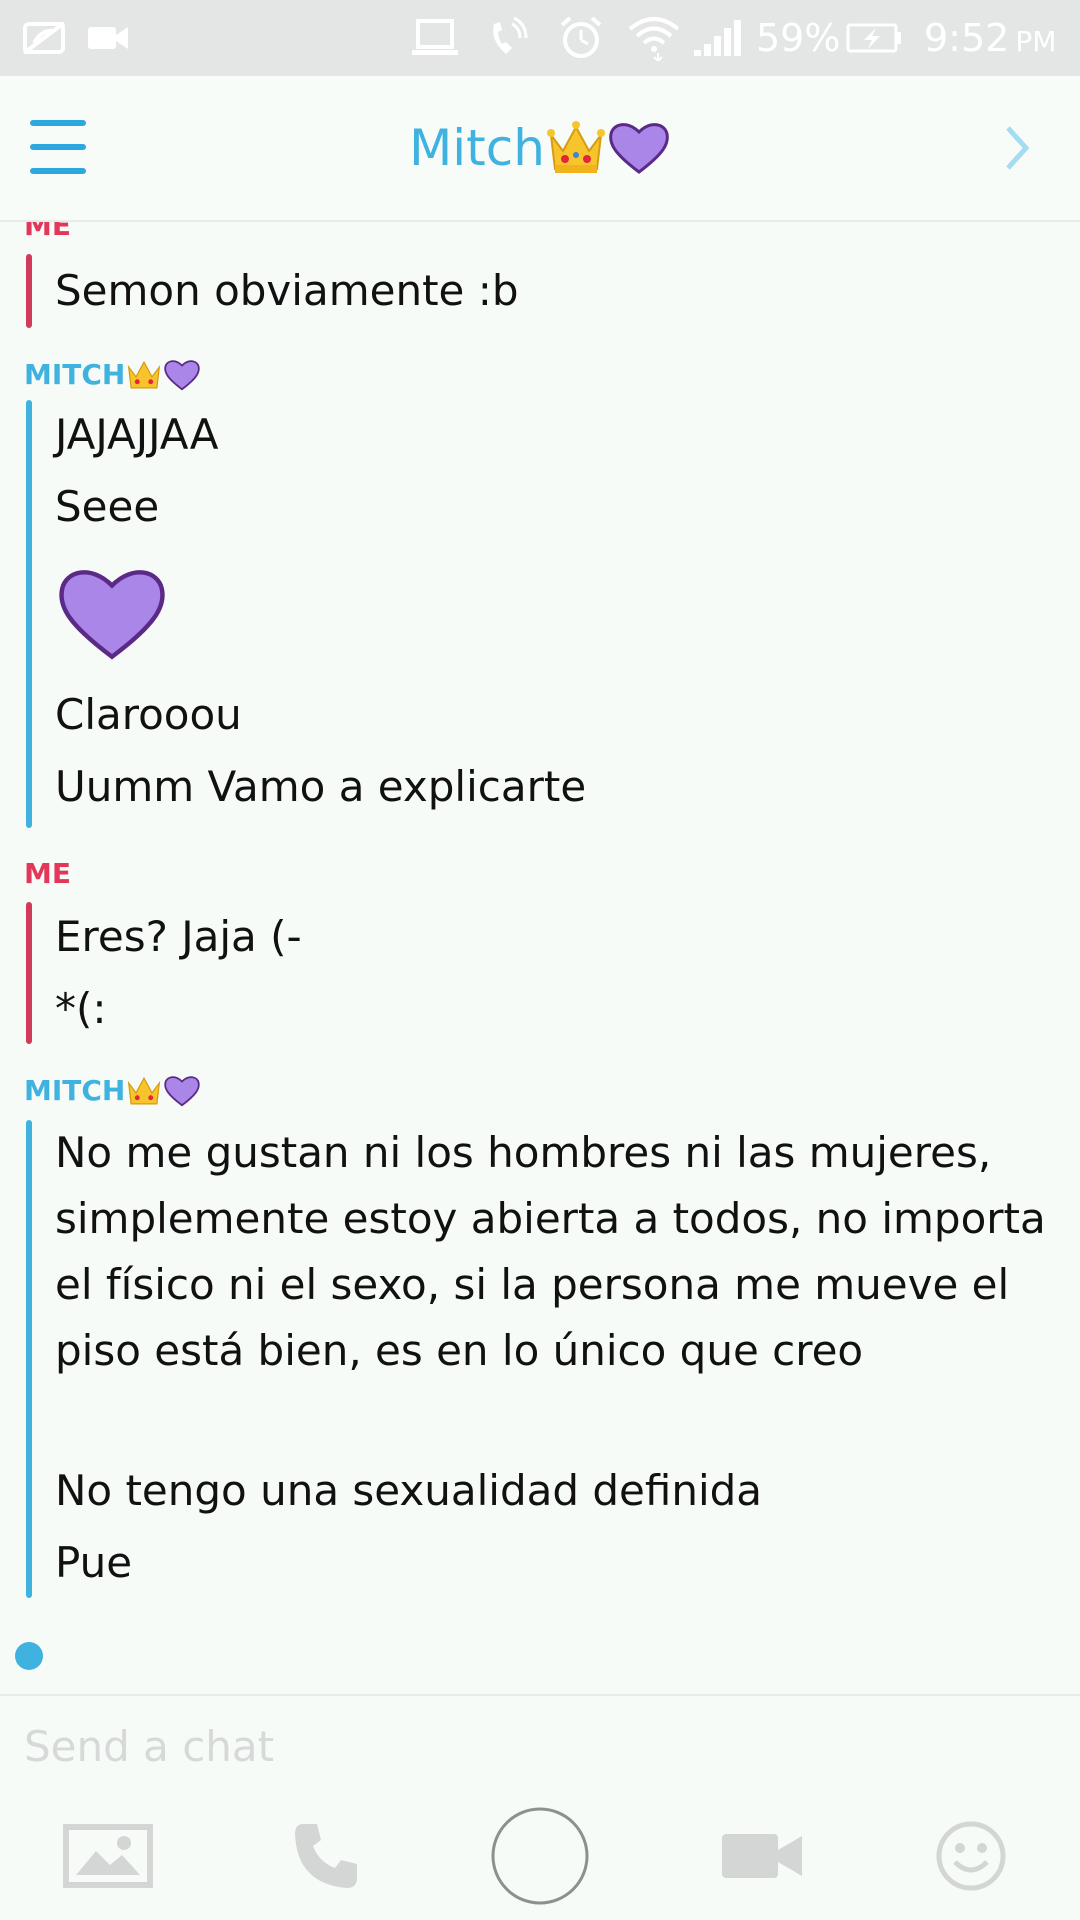  Describe the element at coordinates (44, 38) in the screenshot. I see `no-notification-icon` at that location.